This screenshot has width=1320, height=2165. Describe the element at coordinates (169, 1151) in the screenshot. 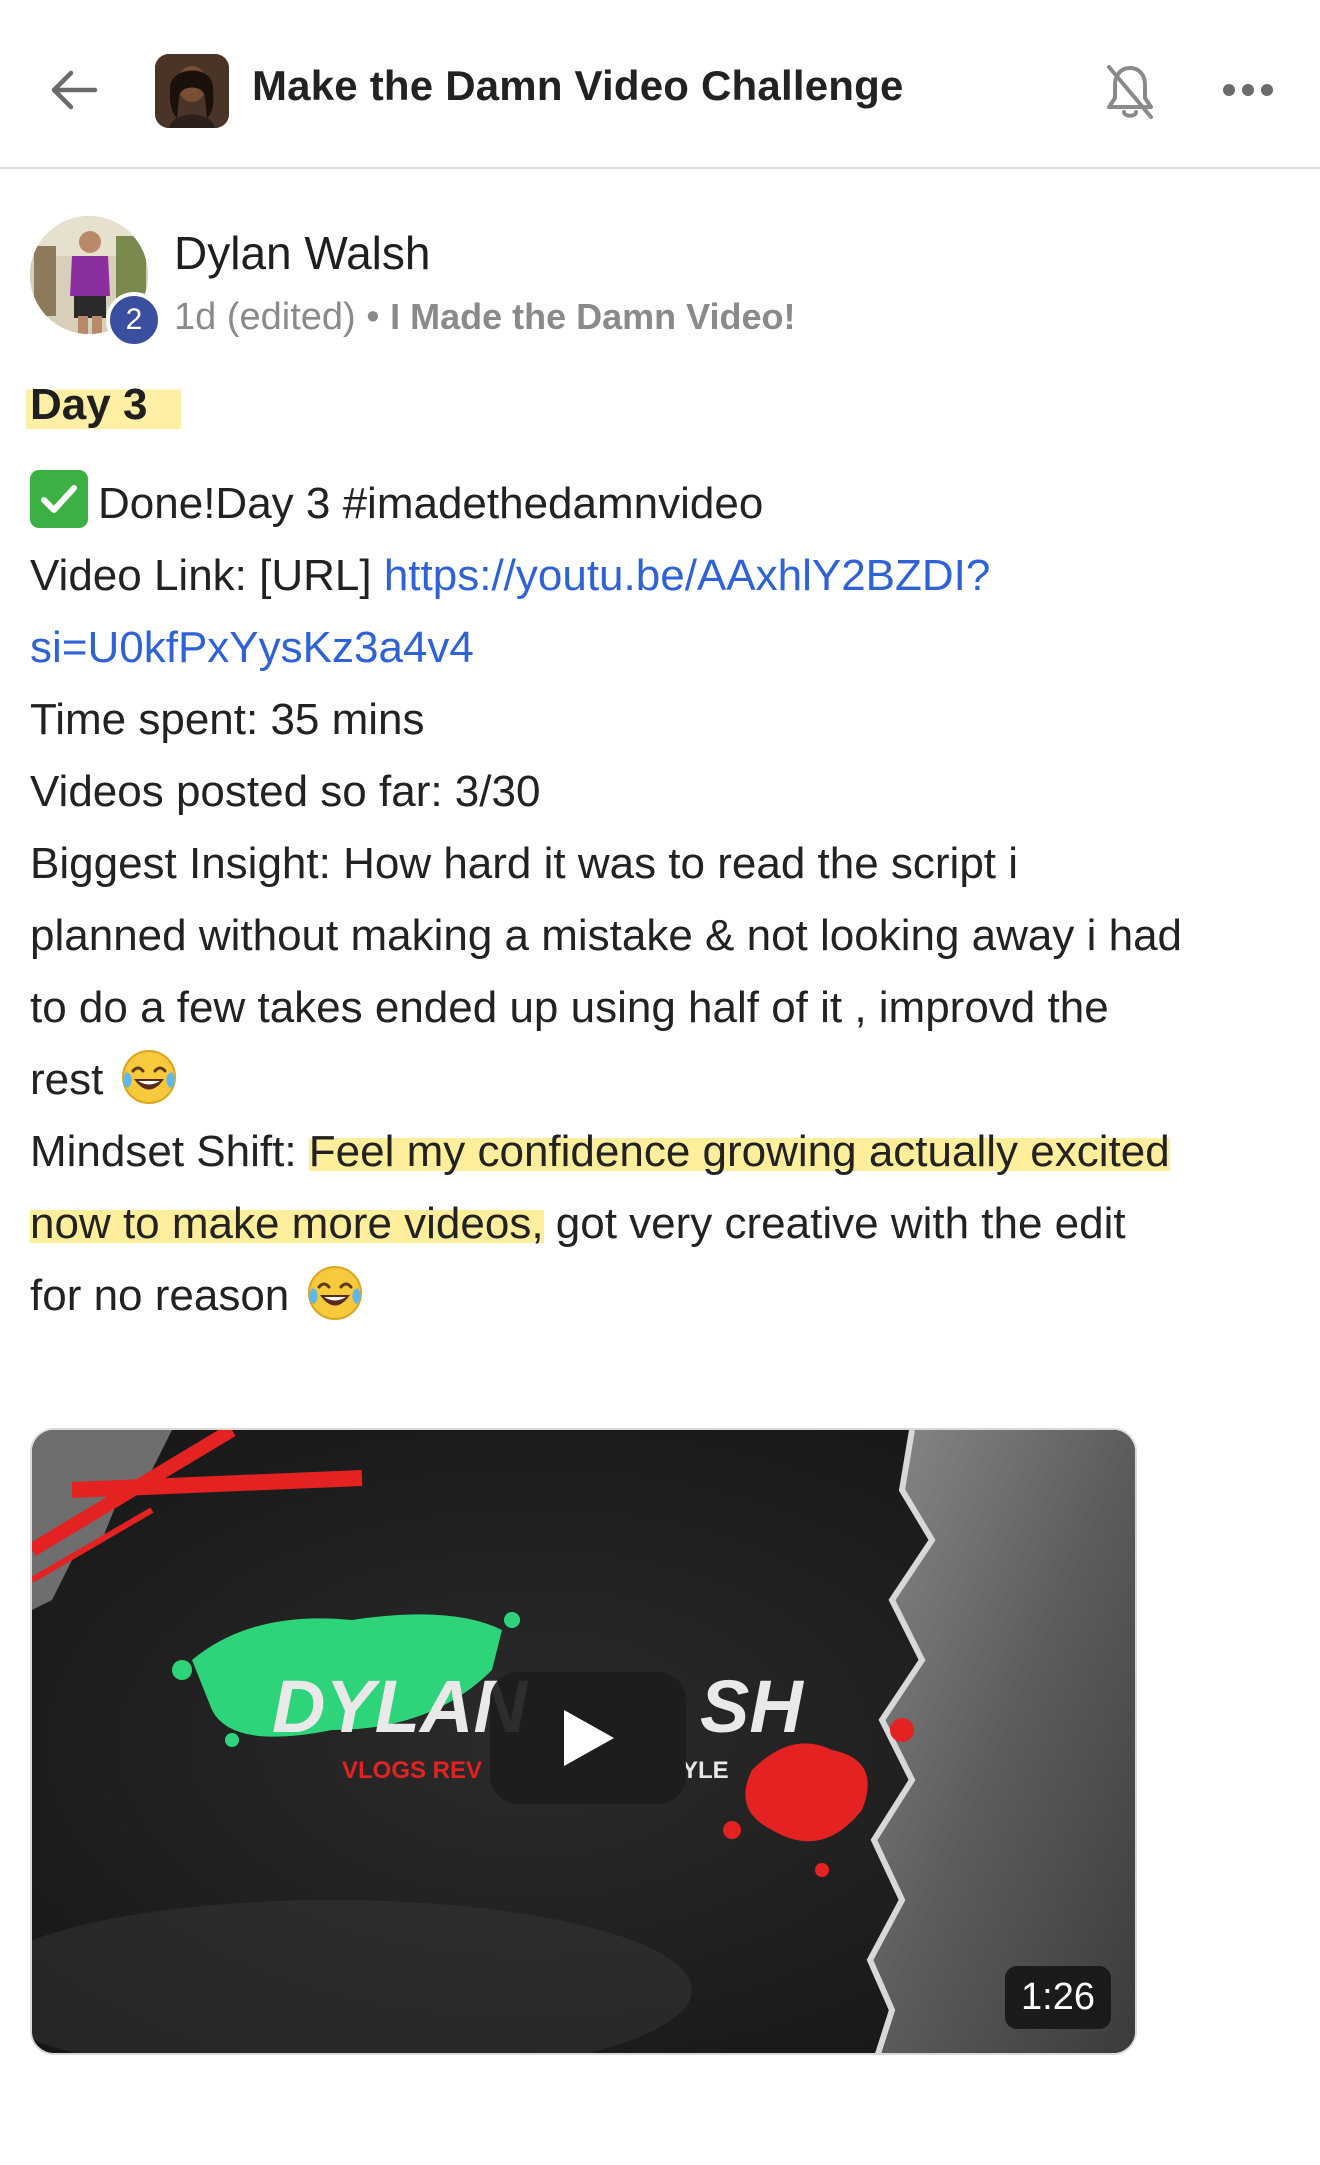

I see `mindset-label: Mindset Shift:` at that location.